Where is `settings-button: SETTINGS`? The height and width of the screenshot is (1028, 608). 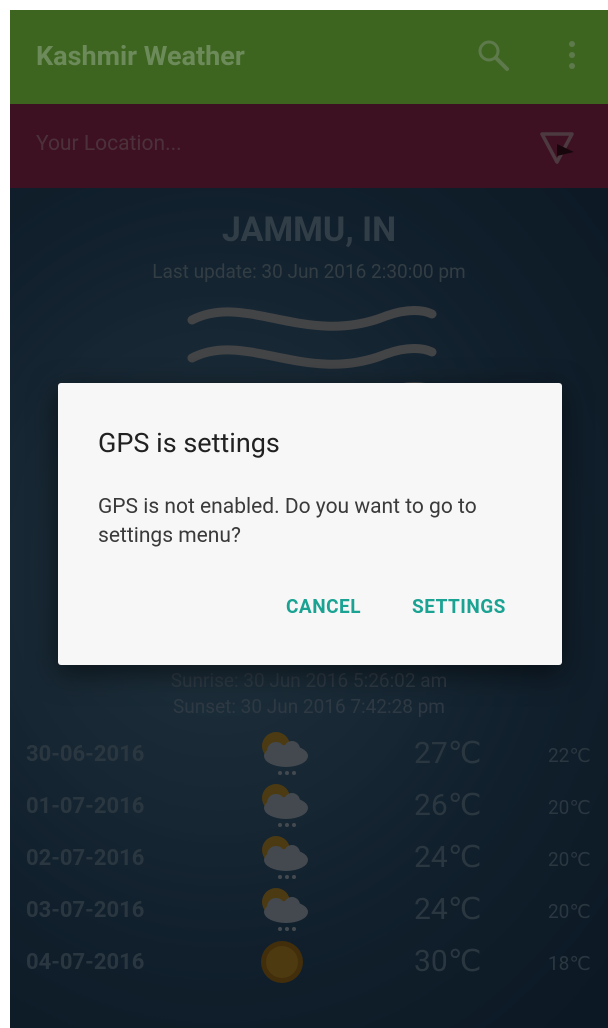
settings-button: SETTINGS is located at coordinates (459, 606).